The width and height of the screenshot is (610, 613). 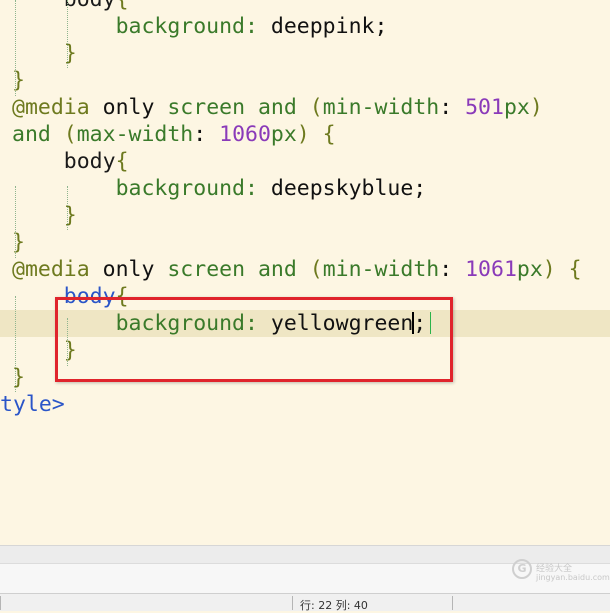 I want to click on code-token: 1061, so click(x=491, y=269).